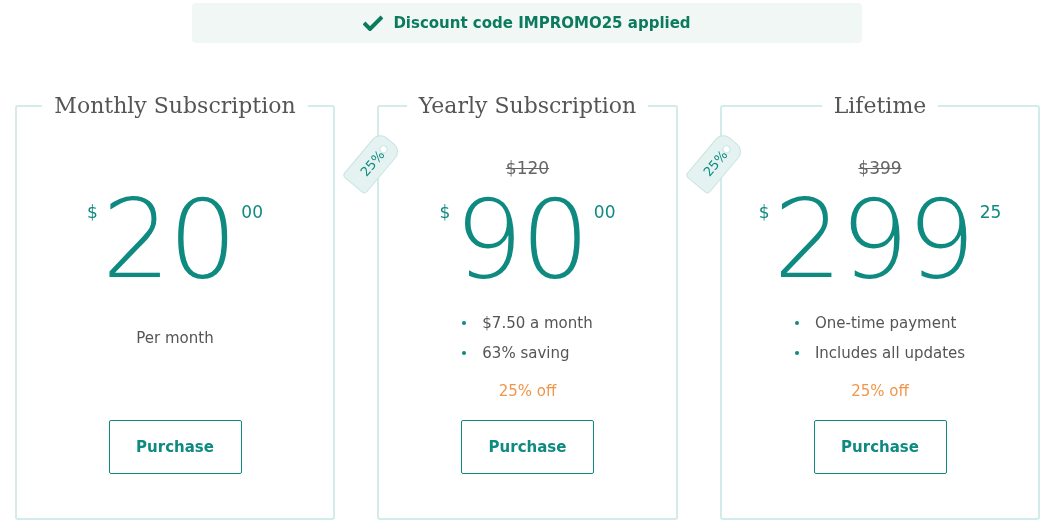 This screenshot has height=529, width=1050. Describe the element at coordinates (168, 240) in the screenshot. I see `price-amount: 20` at that location.